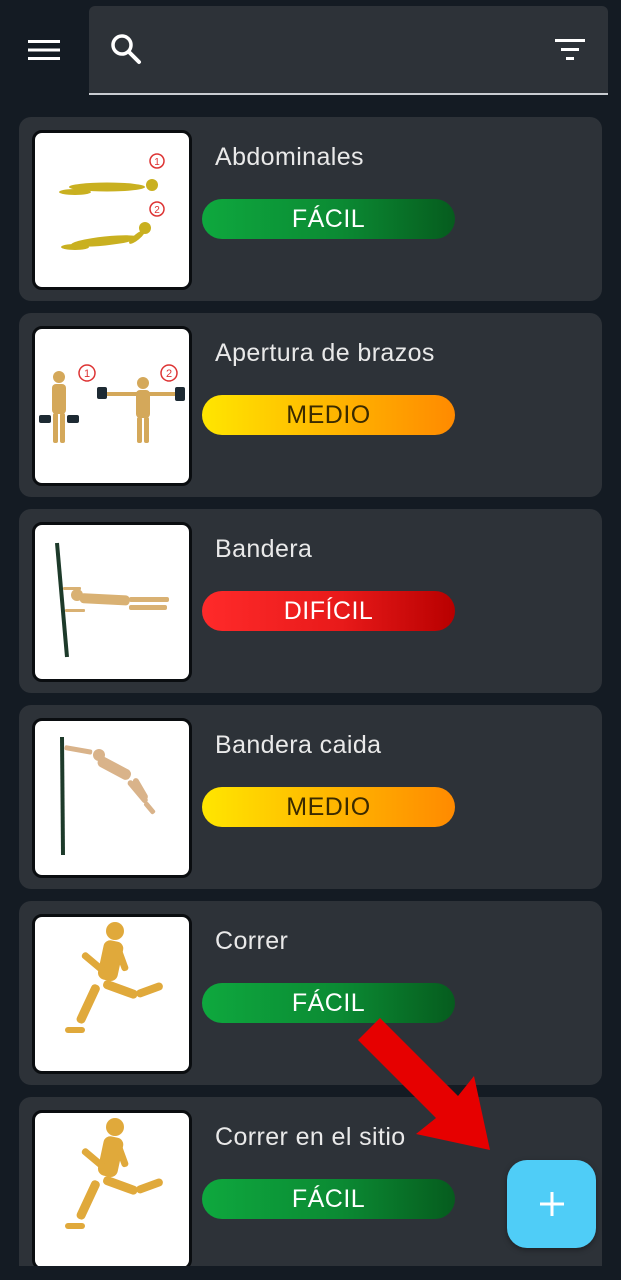 The height and width of the screenshot is (1280, 621). Describe the element at coordinates (126, 49) in the screenshot. I see `search-icon` at that location.